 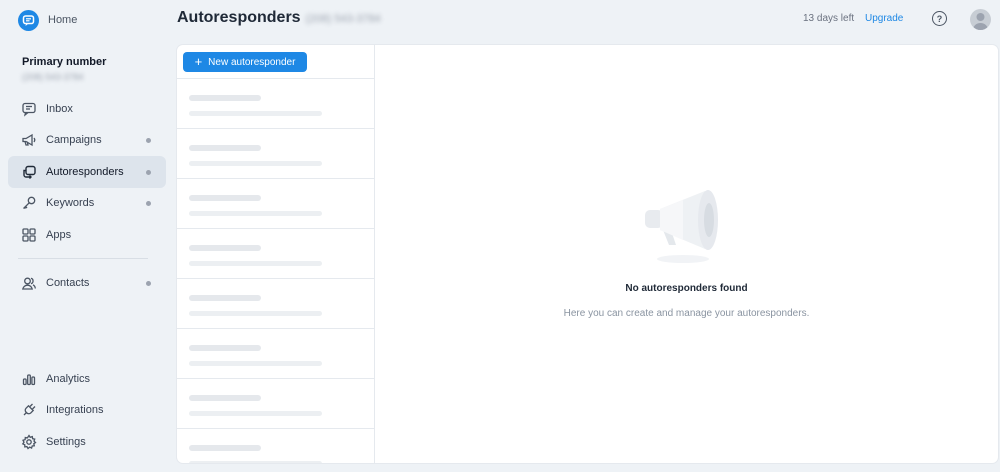 What do you see at coordinates (980, 19) in the screenshot?
I see `avatar` at bounding box center [980, 19].